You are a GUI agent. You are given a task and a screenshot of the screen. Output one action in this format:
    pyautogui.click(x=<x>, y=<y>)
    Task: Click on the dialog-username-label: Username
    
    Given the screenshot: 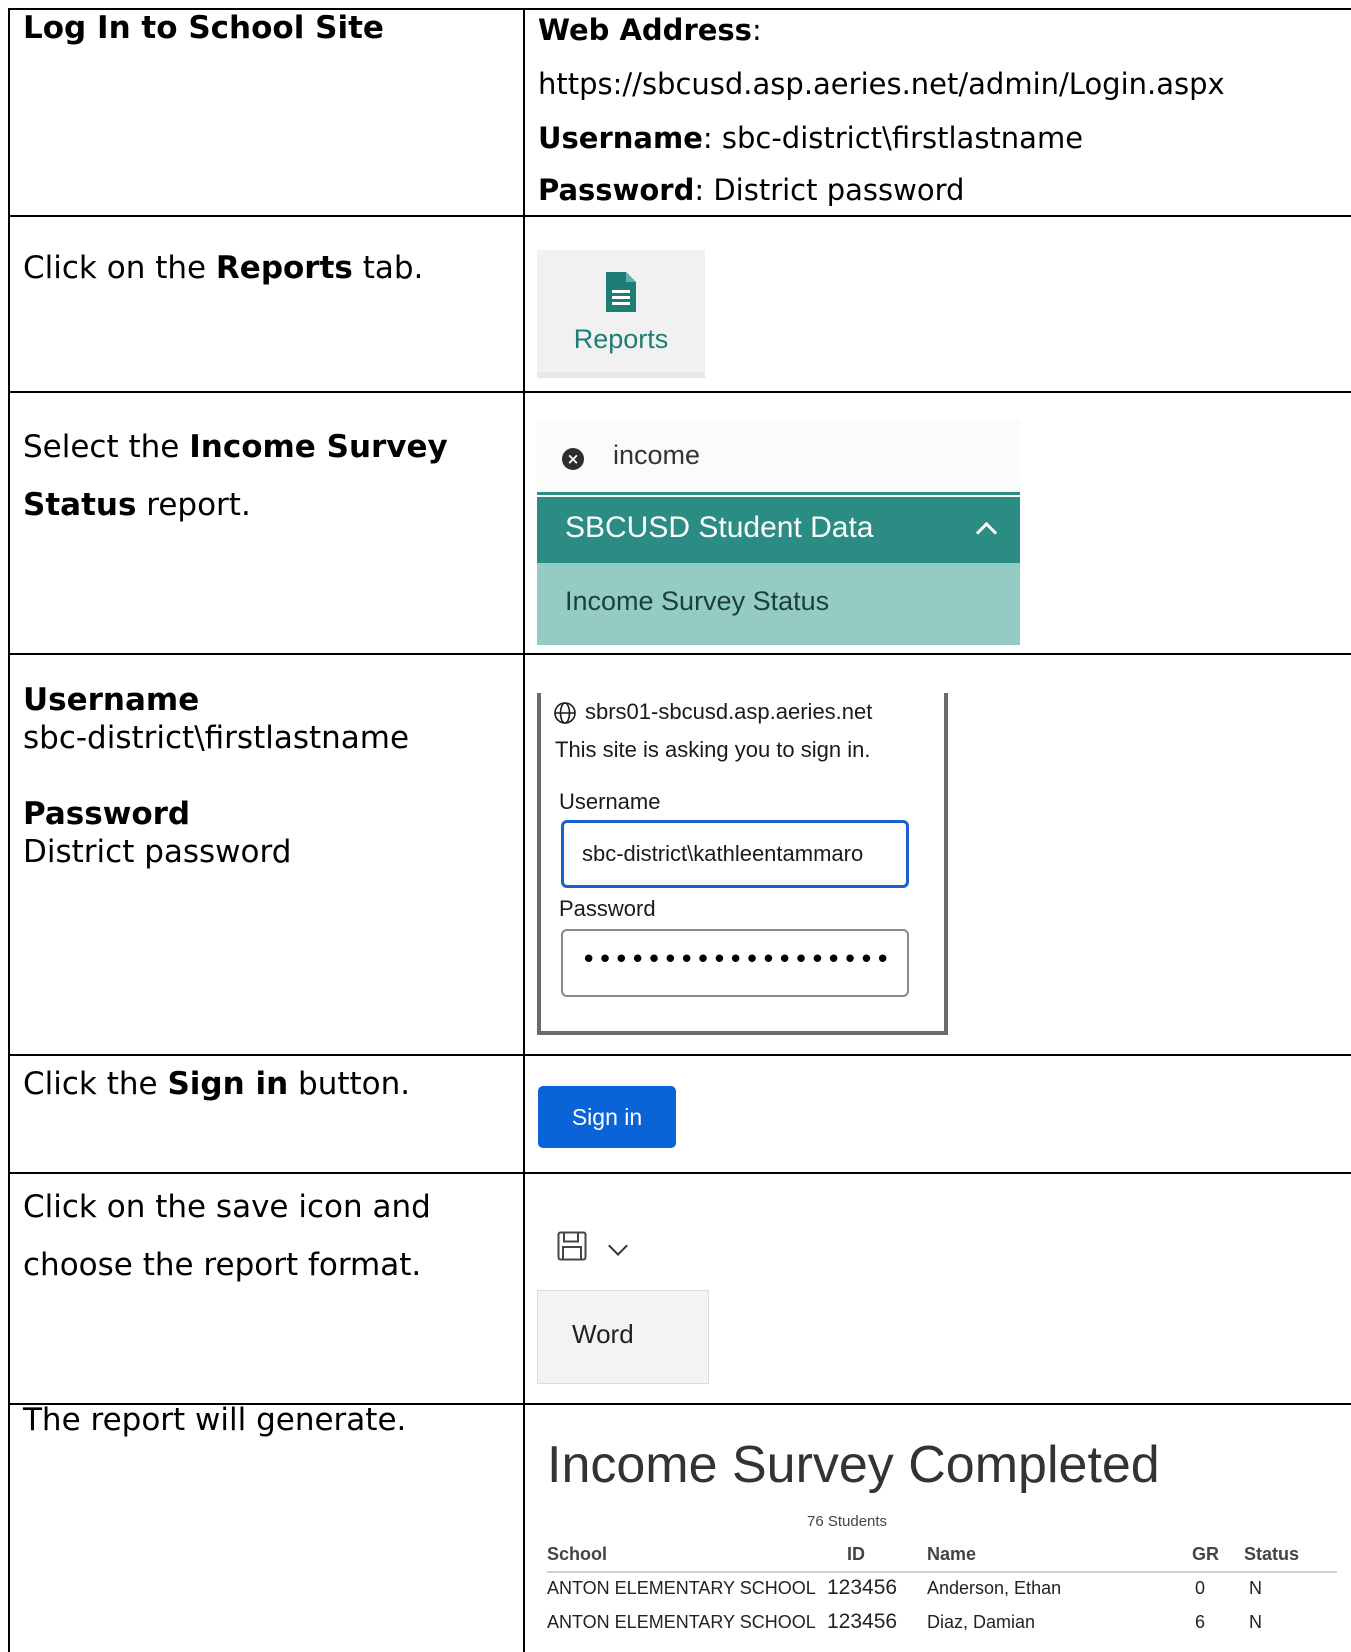 What is the action you would take?
    pyautogui.click(x=610, y=801)
    